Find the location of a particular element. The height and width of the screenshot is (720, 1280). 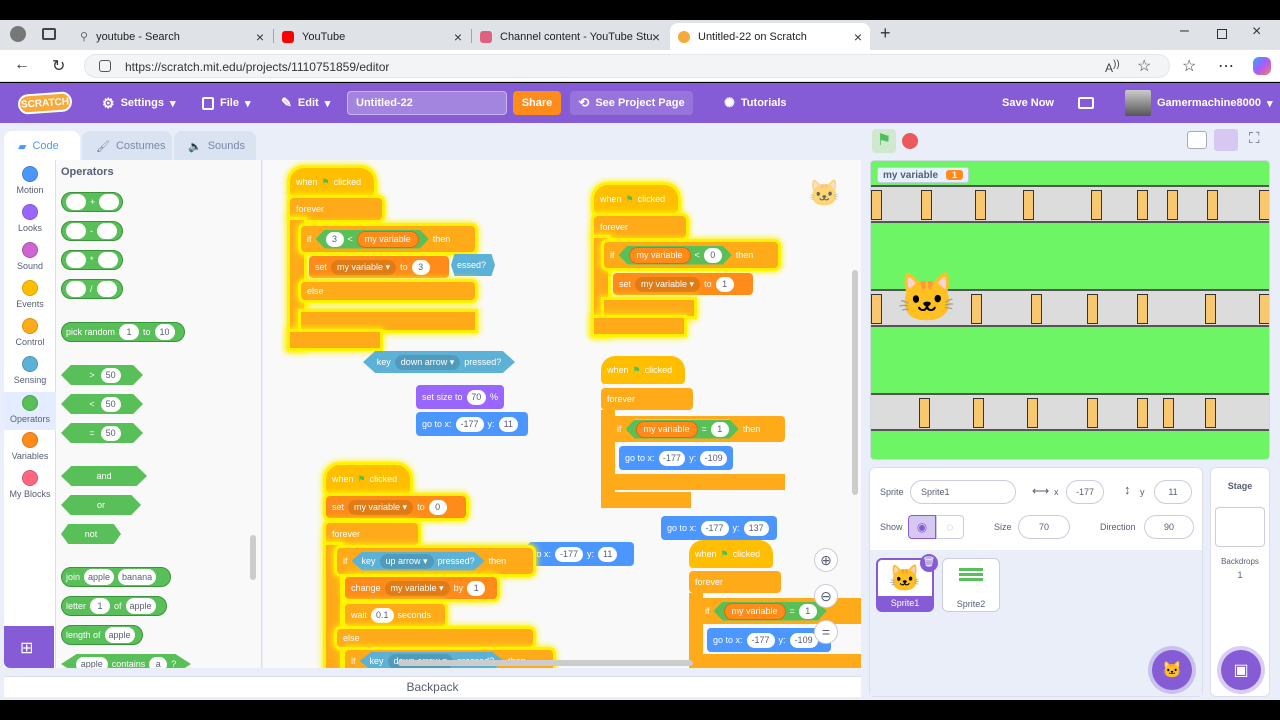

back-icon: ← is located at coordinates (22, 65).